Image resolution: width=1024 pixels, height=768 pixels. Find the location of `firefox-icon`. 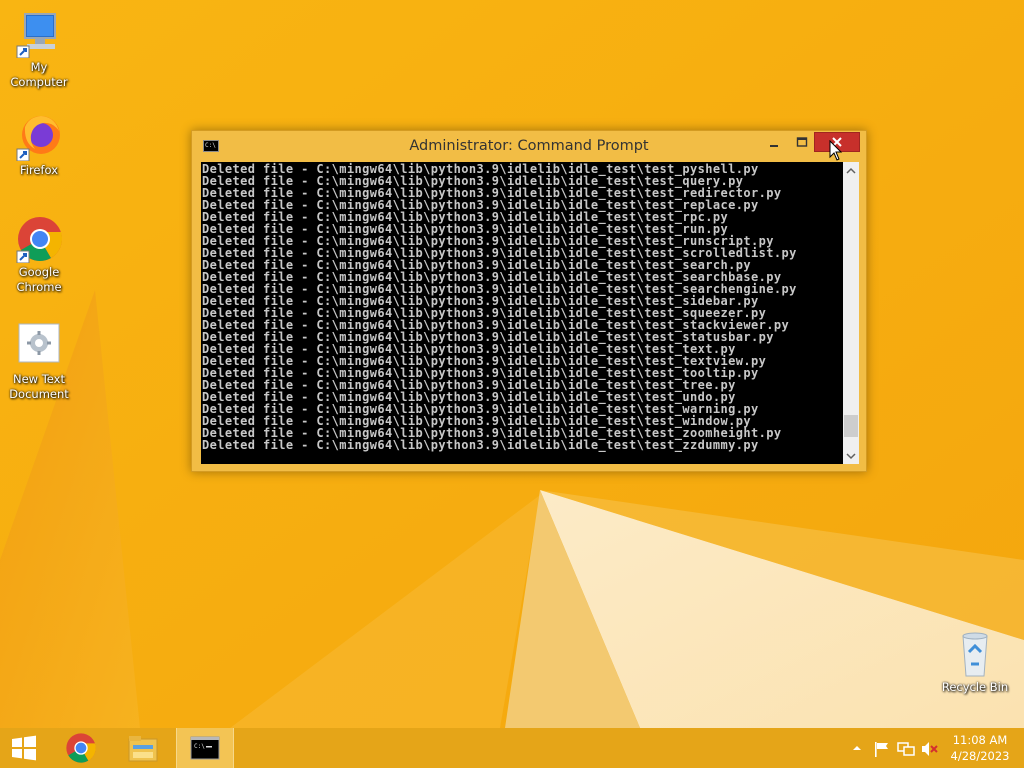

firefox-icon is located at coordinates (39, 137).